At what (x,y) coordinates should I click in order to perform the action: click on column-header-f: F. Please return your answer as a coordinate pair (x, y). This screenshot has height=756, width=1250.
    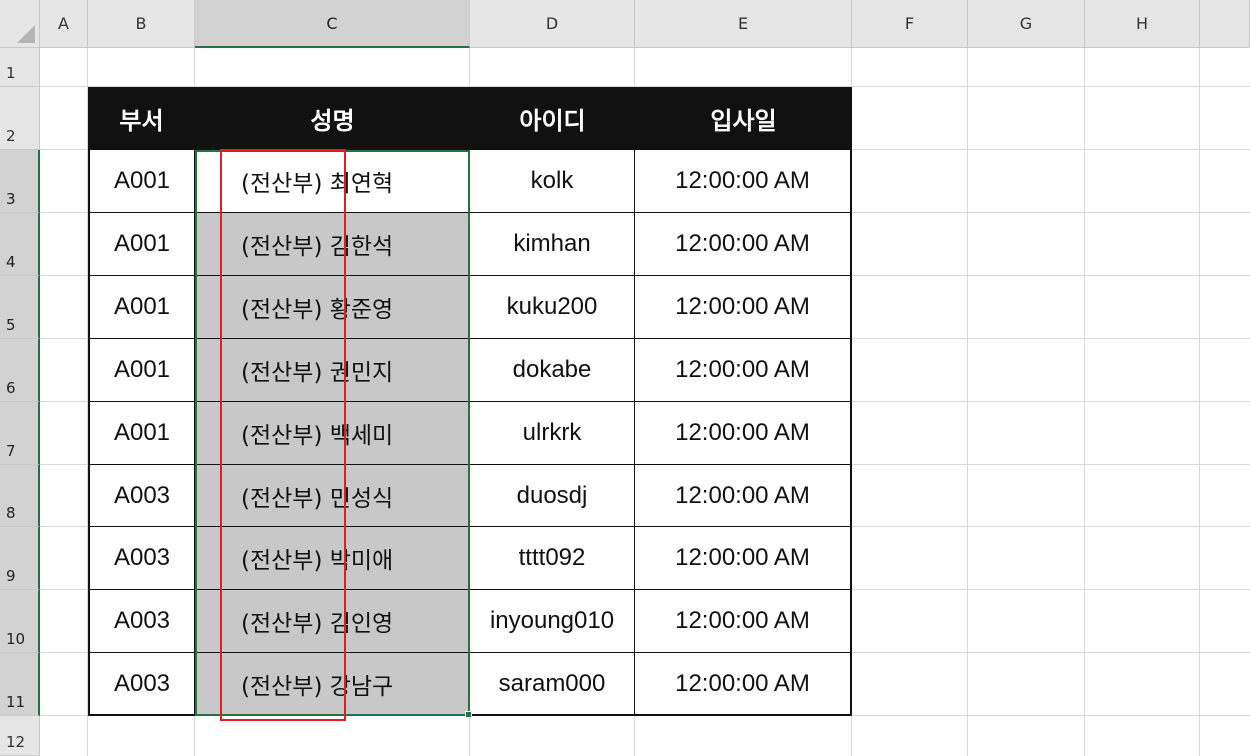
    Looking at the image, I should click on (910, 24).